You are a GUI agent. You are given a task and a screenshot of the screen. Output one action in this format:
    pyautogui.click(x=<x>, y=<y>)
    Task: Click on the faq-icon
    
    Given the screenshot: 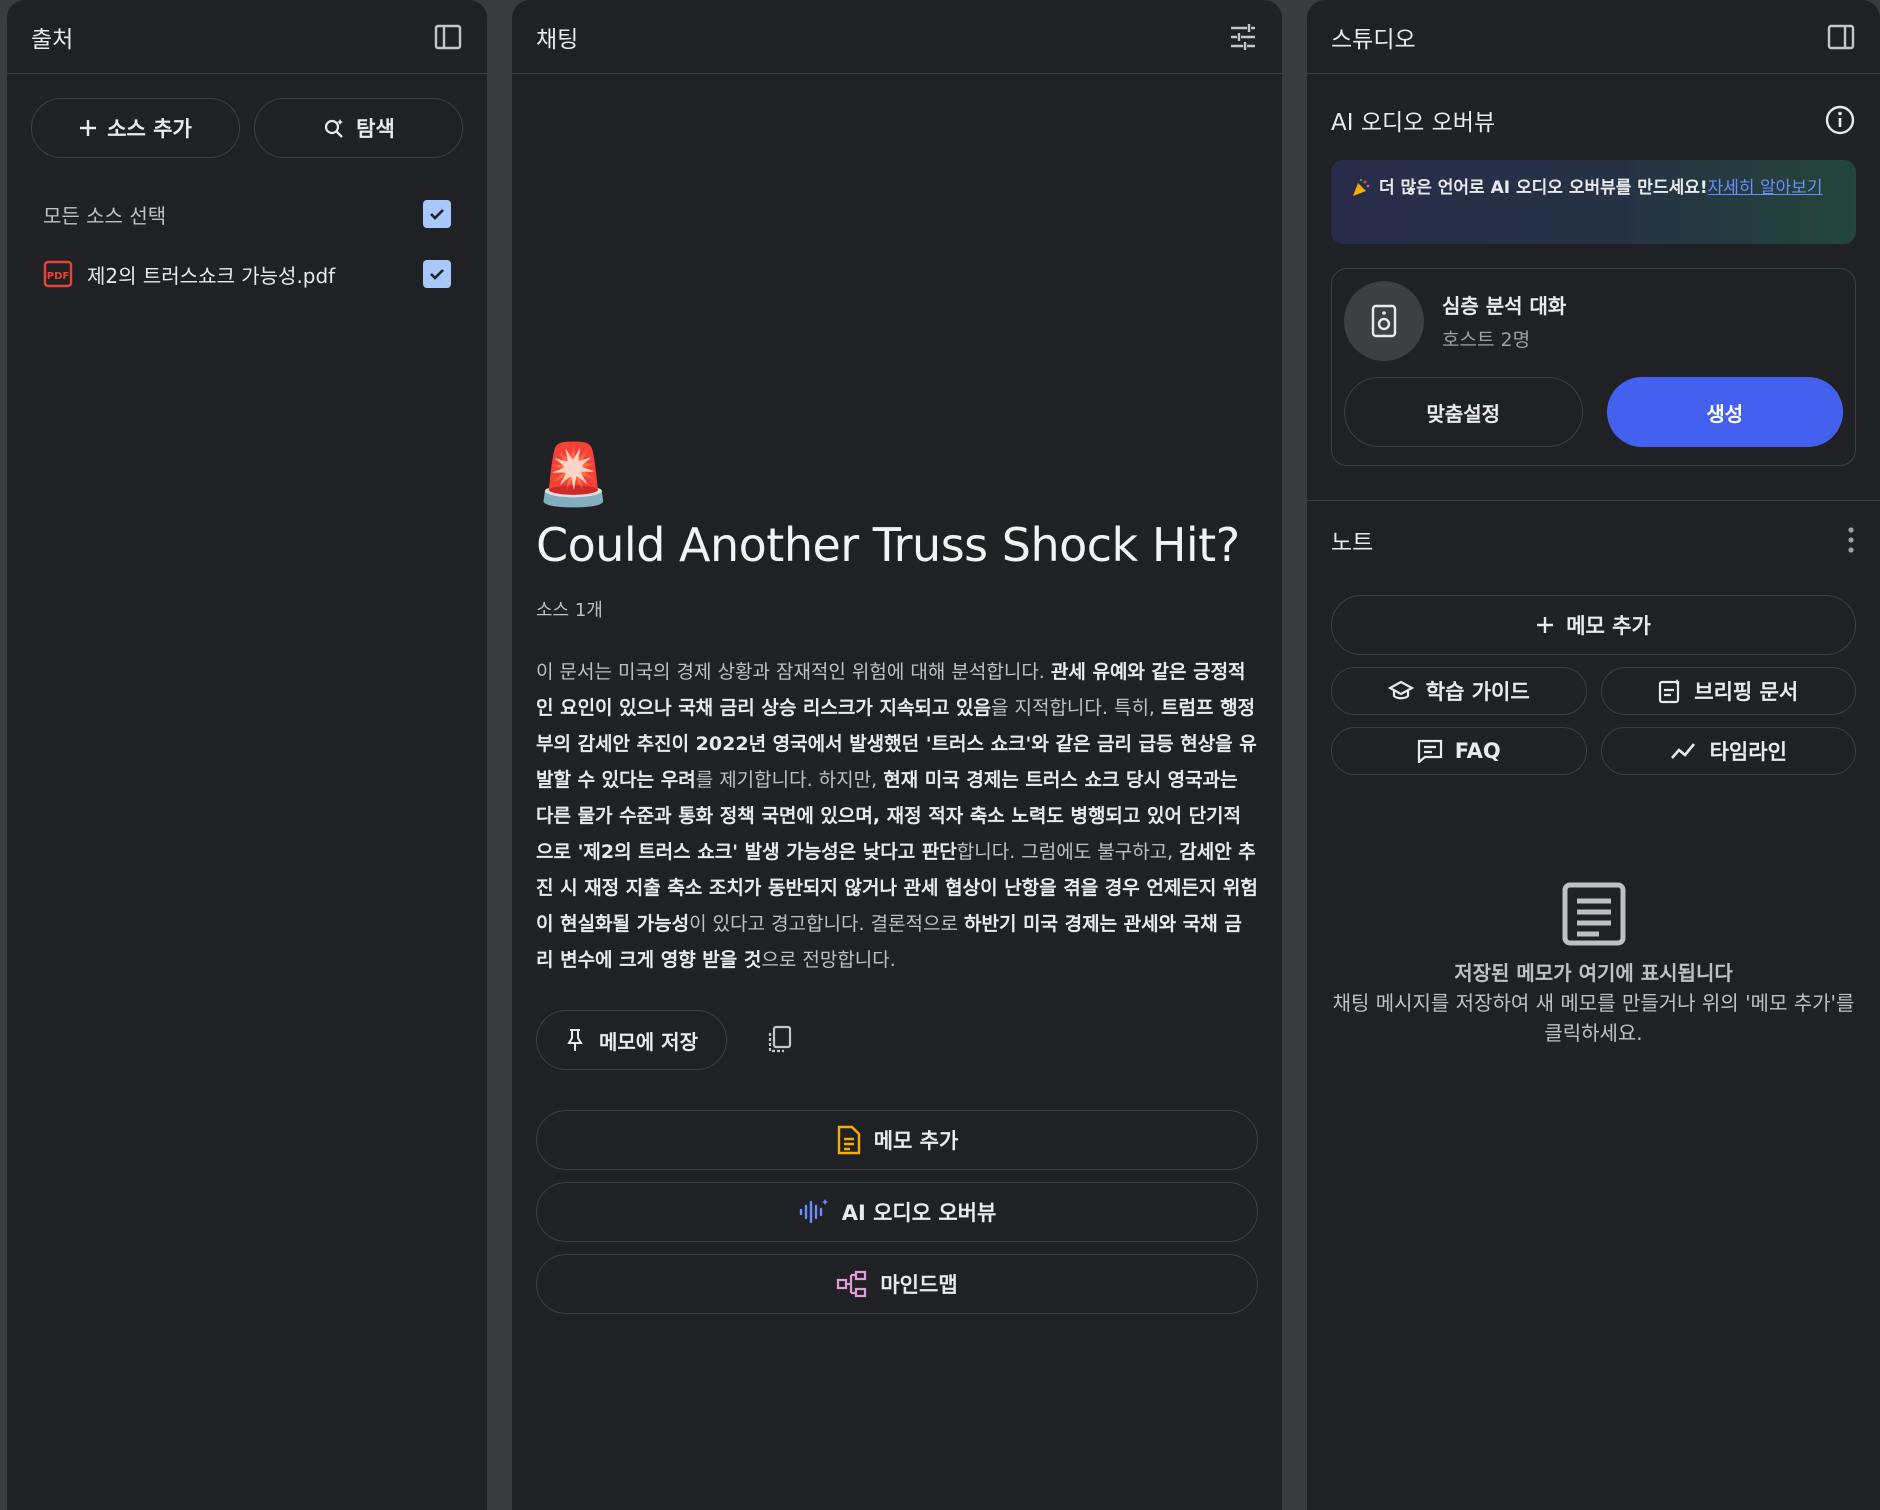 What is the action you would take?
    pyautogui.click(x=1430, y=751)
    